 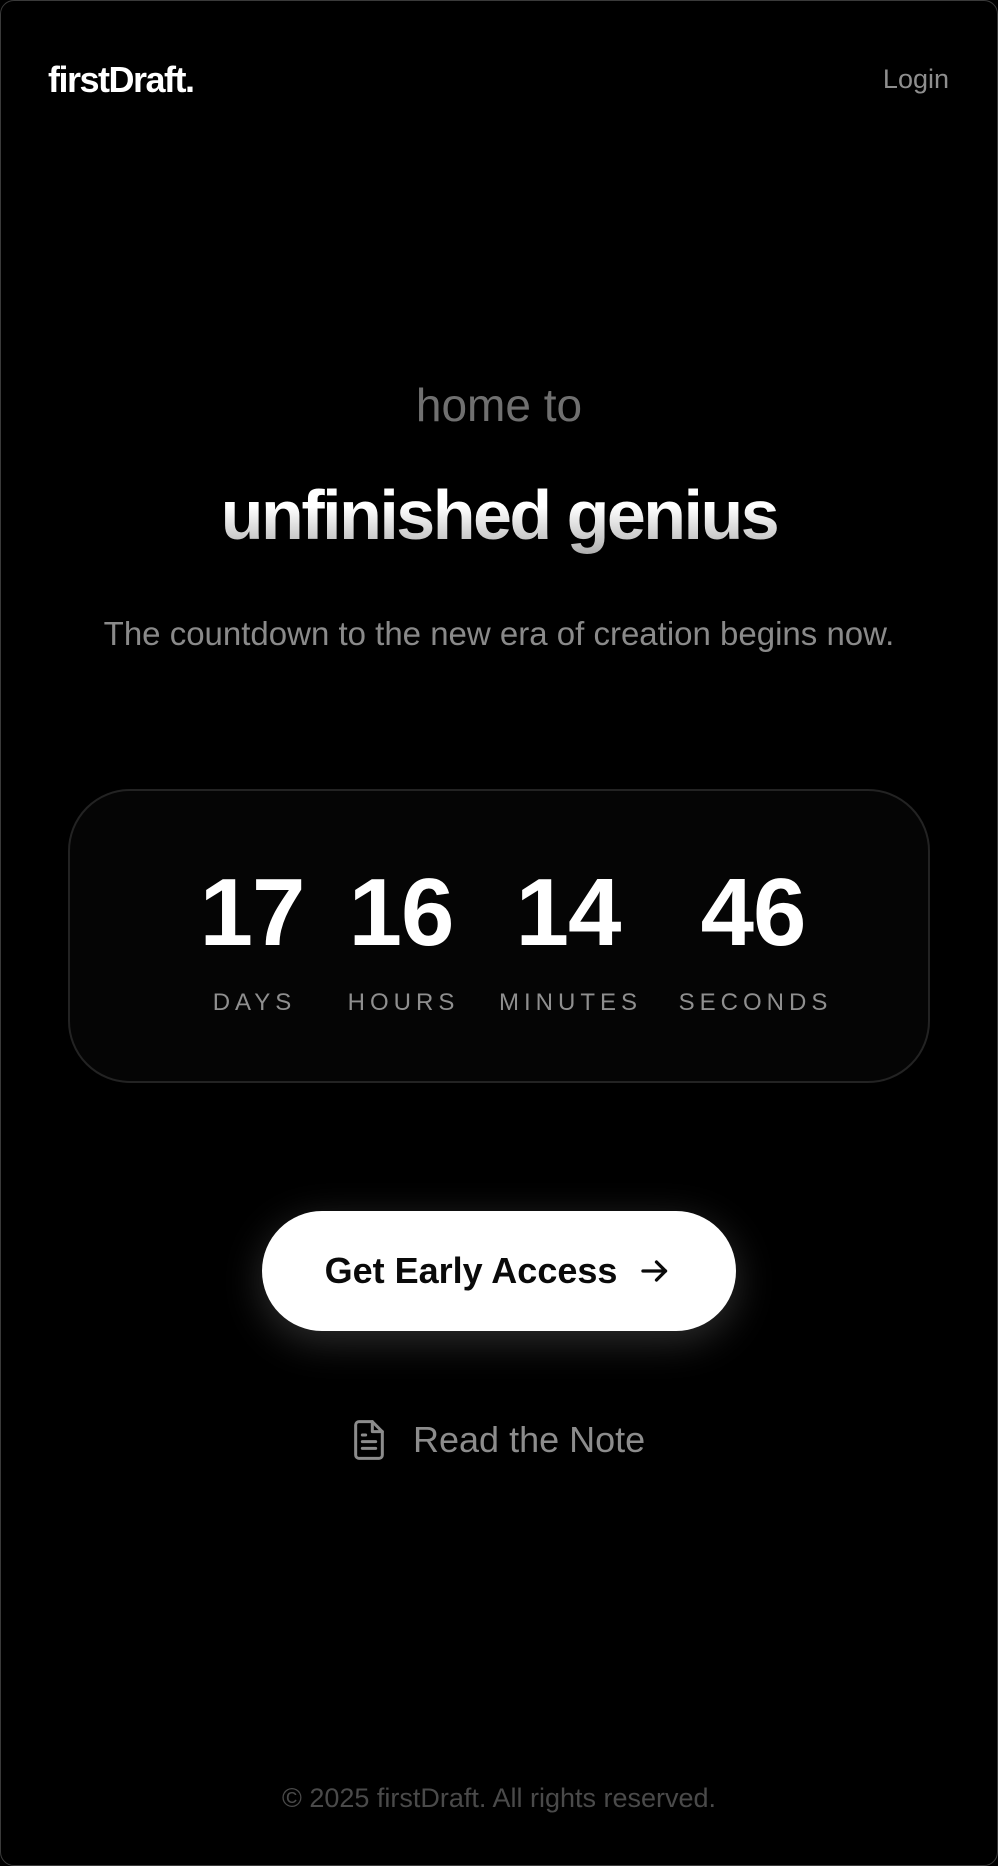 I want to click on countdown-seconds-label: SECONDS, so click(x=755, y=1002).